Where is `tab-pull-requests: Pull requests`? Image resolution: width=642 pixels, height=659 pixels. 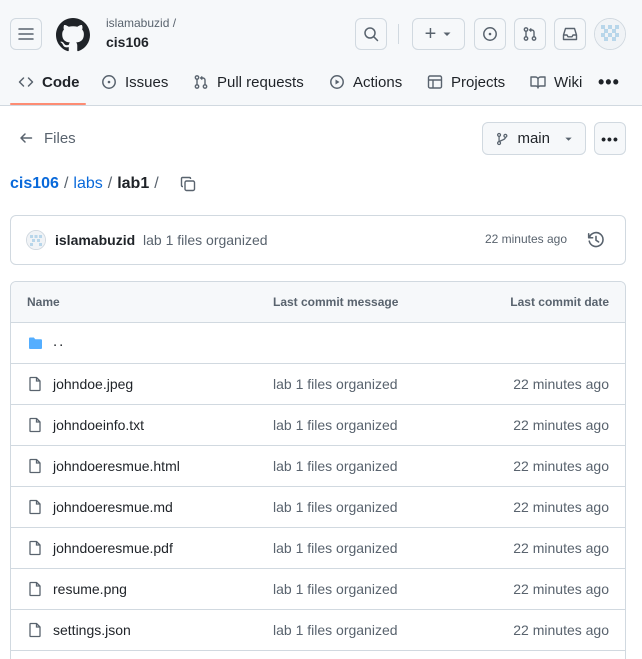
tab-pull-requests: Pull requests is located at coordinates (248, 82).